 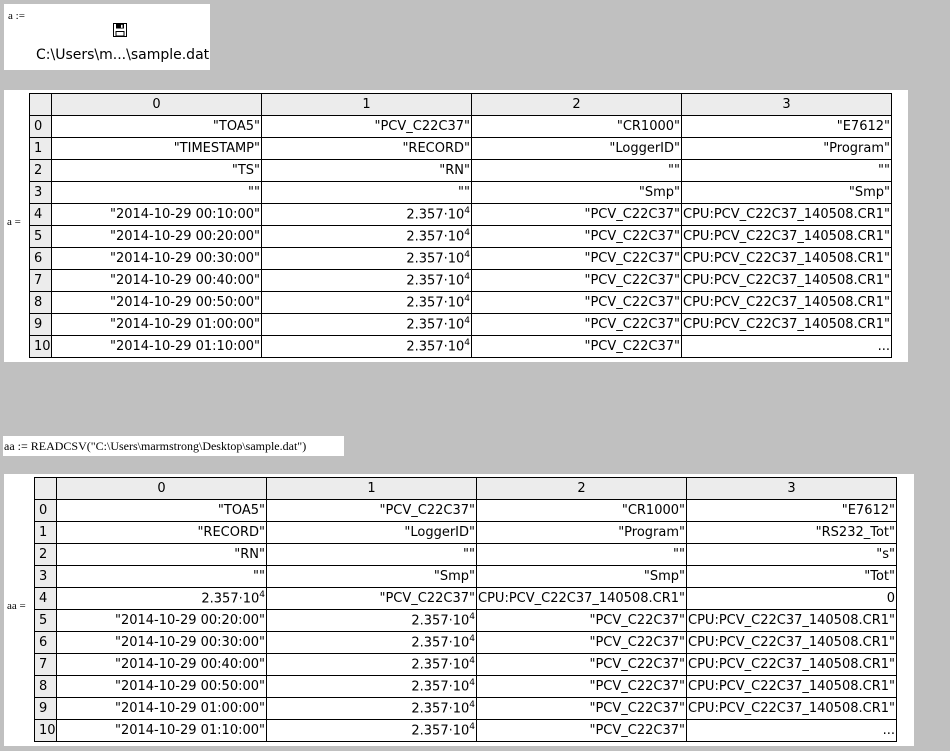 I want to click on matrix-cell: "2014-10-29 00:10:00", so click(x=156, y=214).